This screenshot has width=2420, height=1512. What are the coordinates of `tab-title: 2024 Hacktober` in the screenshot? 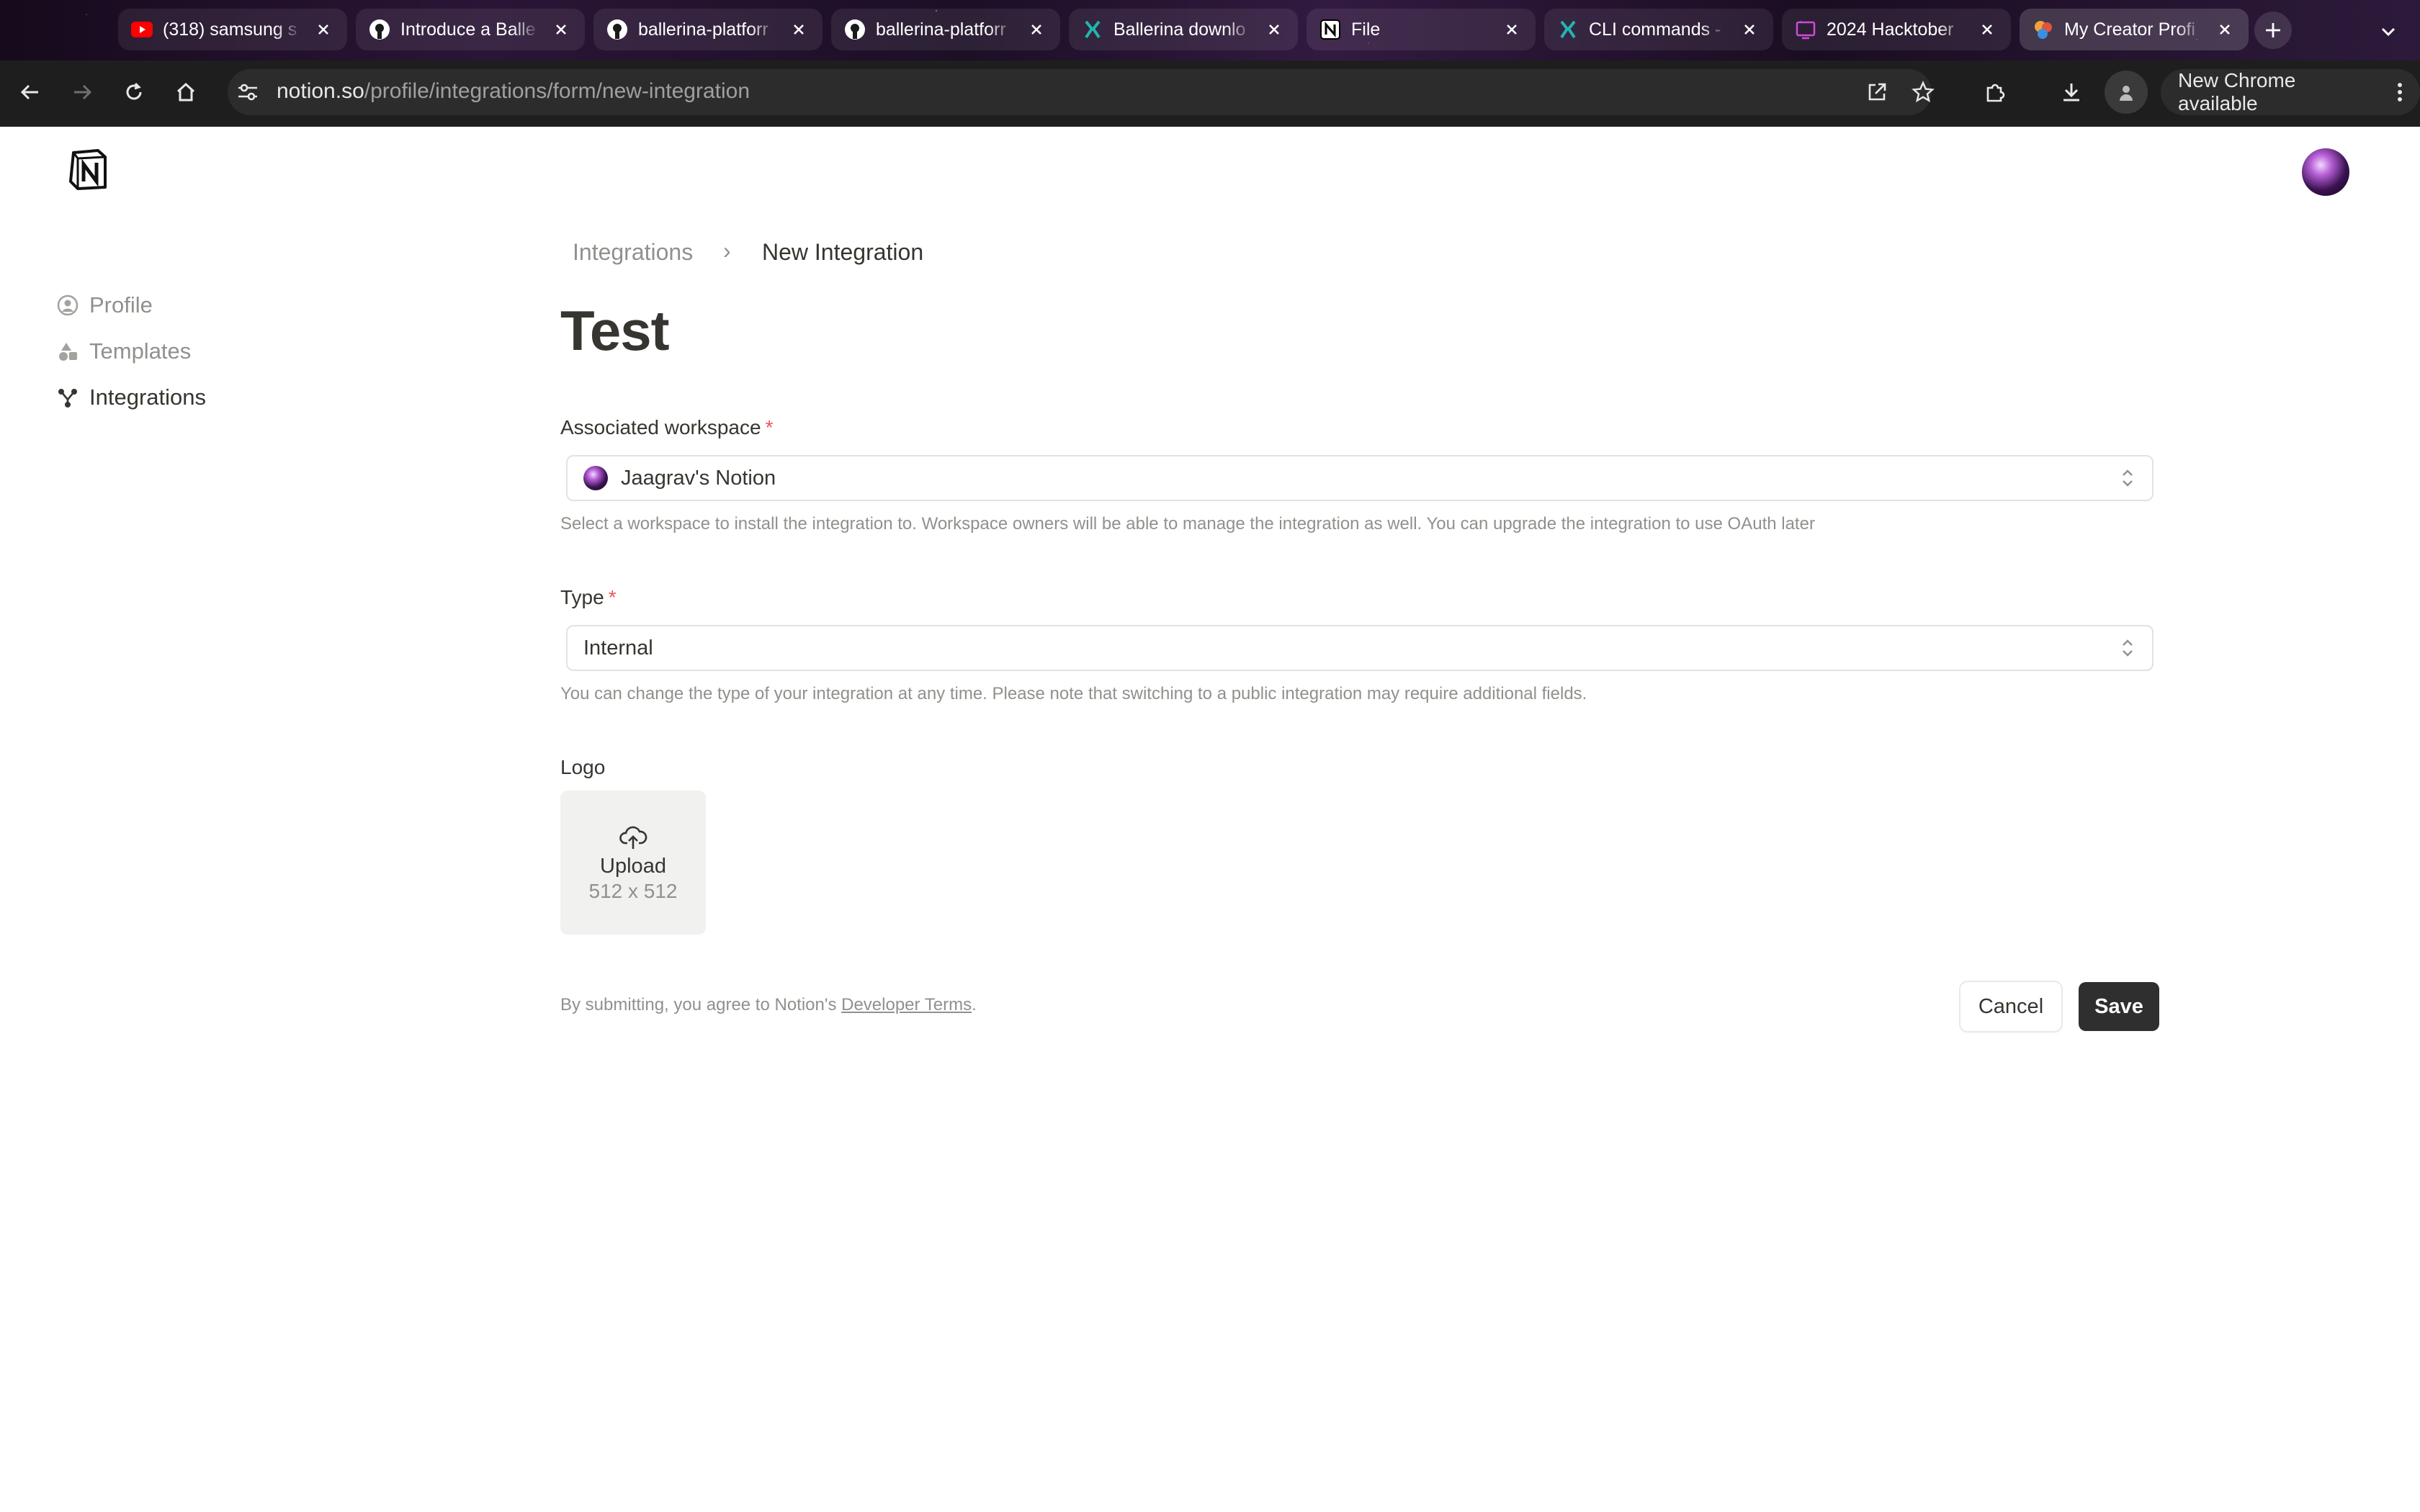 It's located at (1890, 29).